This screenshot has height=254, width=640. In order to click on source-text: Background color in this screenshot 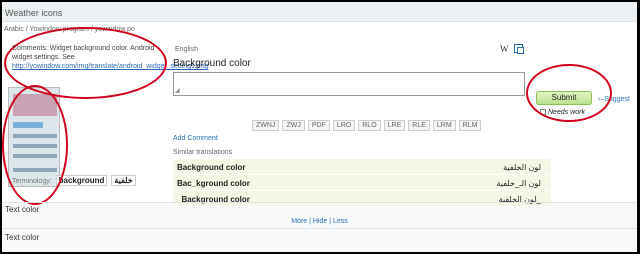, I will do `click(212, 63)`.